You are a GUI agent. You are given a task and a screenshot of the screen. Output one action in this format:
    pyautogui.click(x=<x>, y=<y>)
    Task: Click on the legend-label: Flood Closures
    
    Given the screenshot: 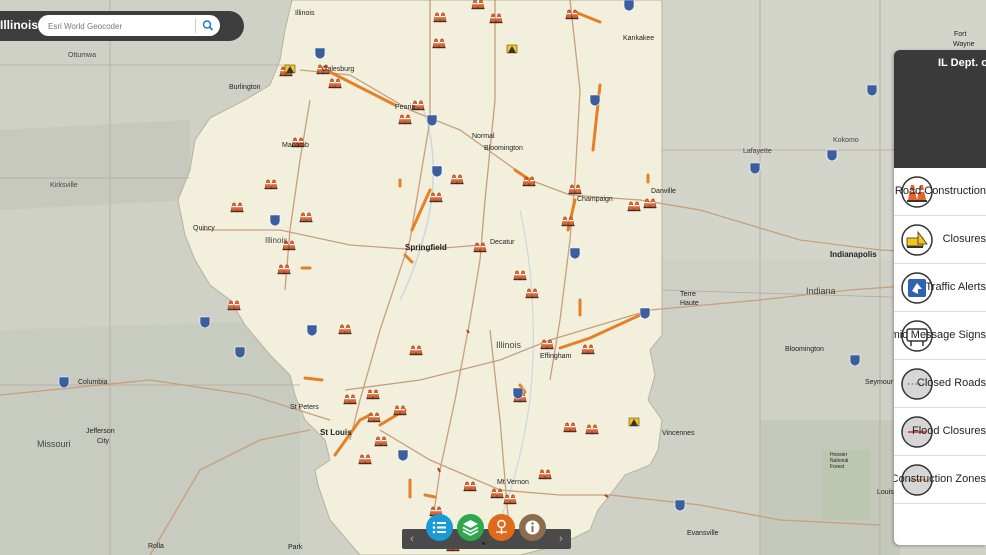 What is the action you would take?
    pyautogui.click(x=949, y=431)
    